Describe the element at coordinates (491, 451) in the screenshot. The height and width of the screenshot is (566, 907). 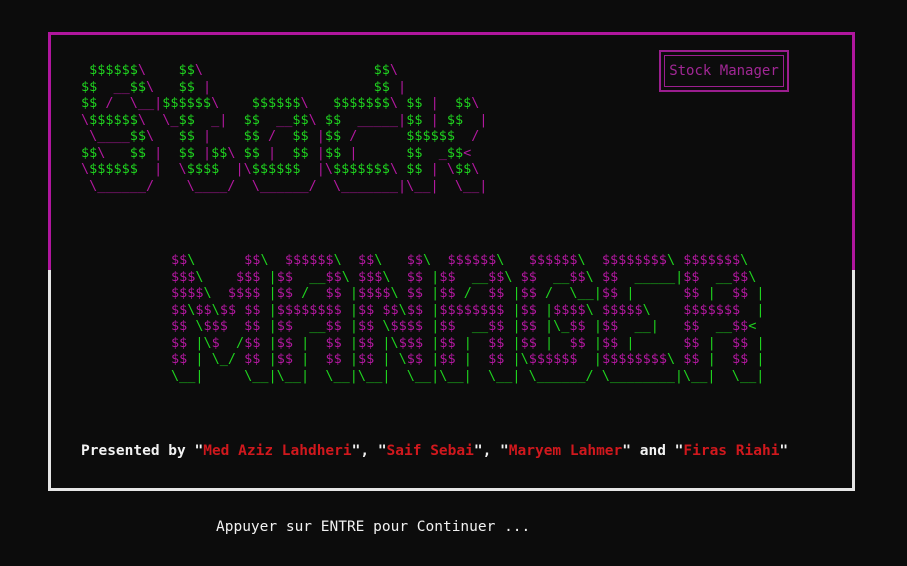
I see `credits-sep-2: ", "` at that location.